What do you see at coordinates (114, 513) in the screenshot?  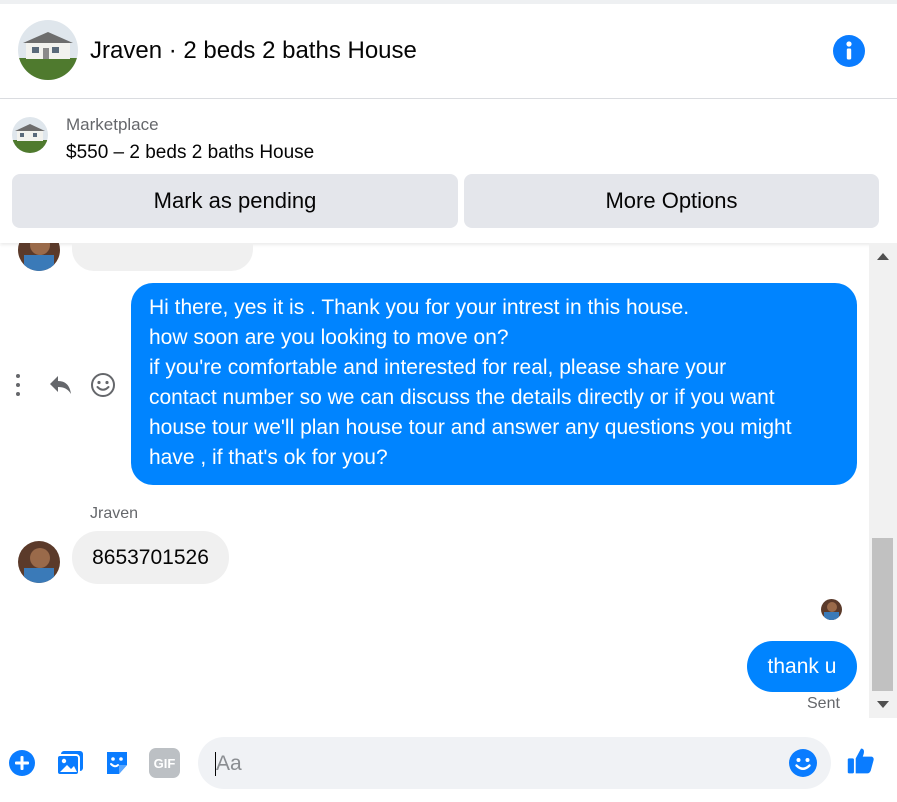 I see `sender-name: Jraven` at bounding box center [114, 513].